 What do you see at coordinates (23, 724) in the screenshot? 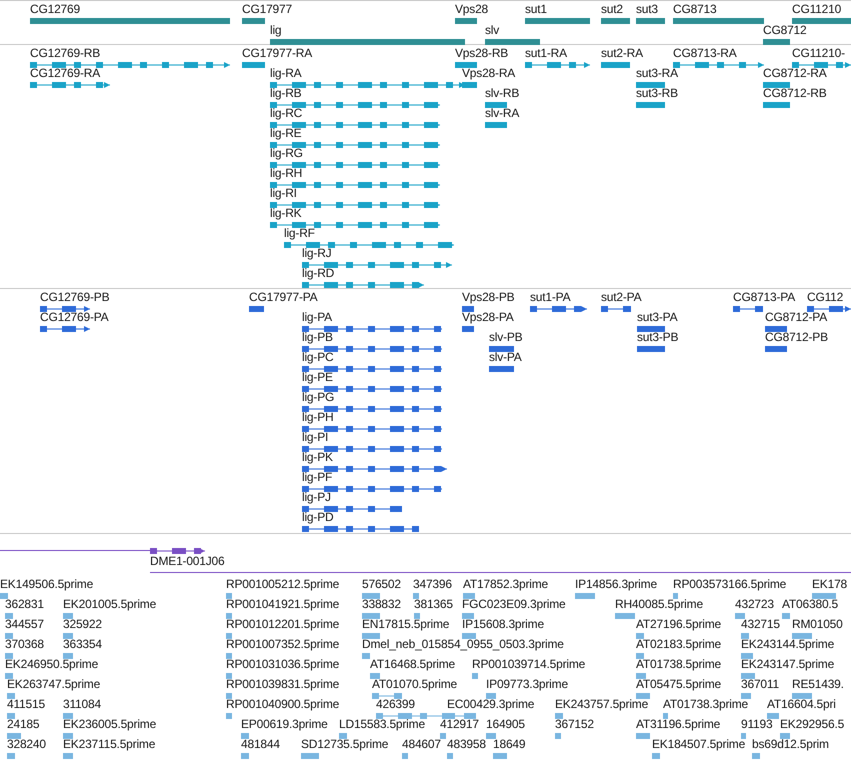
I see `feature-label: 24185` at bounding box center [23, 724].